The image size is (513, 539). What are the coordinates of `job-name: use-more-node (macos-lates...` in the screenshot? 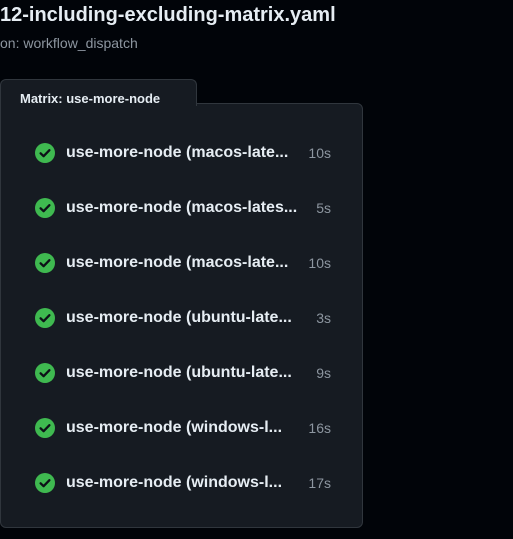 It's located at (182, 207).